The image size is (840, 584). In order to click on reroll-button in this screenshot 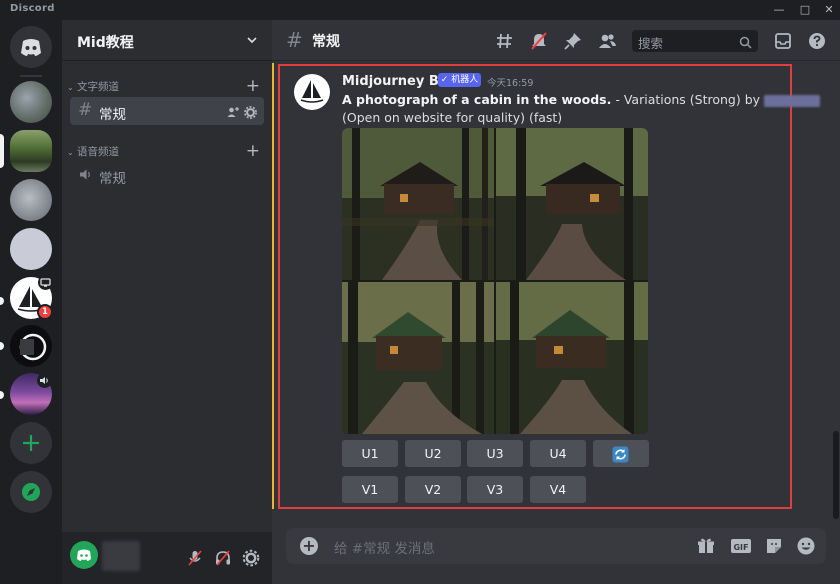, I will do `click(621, 453)`.